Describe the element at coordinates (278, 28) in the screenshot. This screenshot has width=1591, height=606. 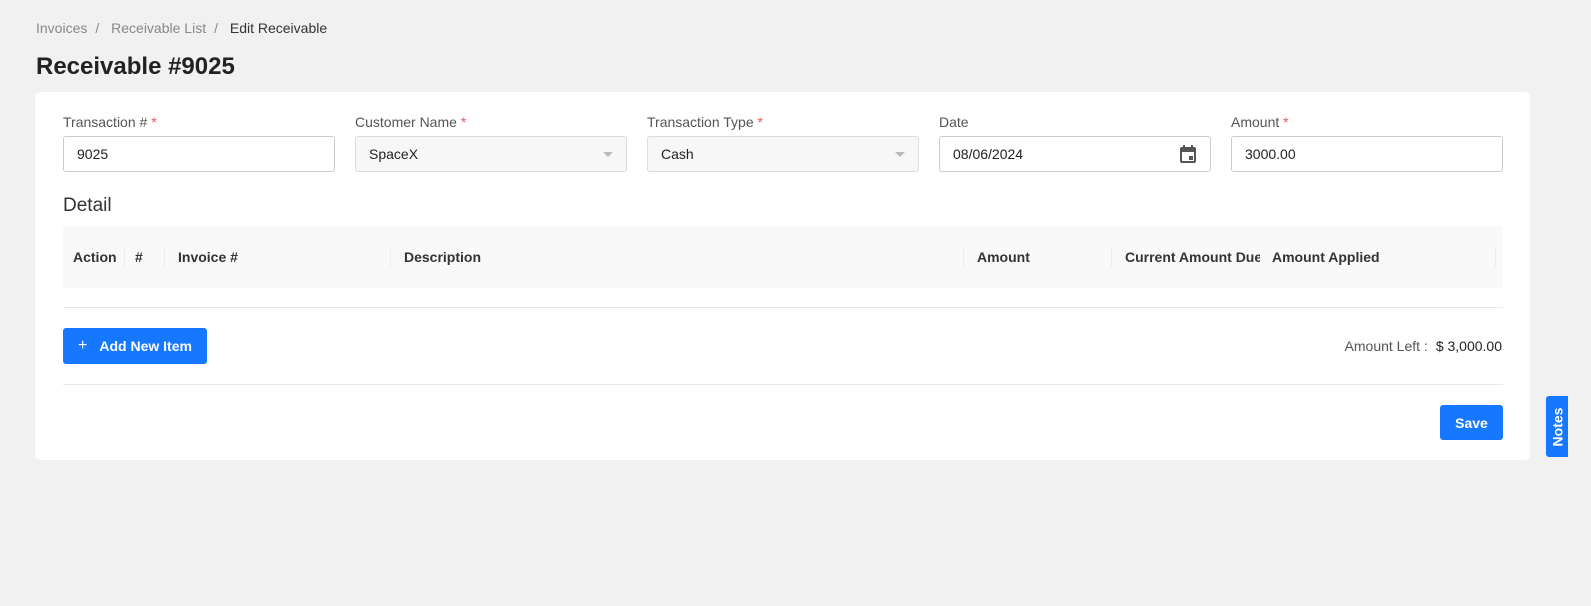
I see `breadcrumb-current: Edit Receivable` at that location.